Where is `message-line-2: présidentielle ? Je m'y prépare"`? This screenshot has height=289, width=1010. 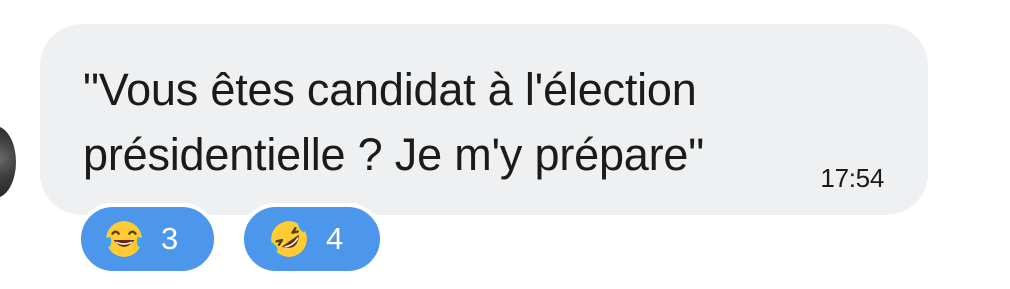 message-line-2: présidentielle ? Je m'y prépare" is located at coordinates (393, 154).